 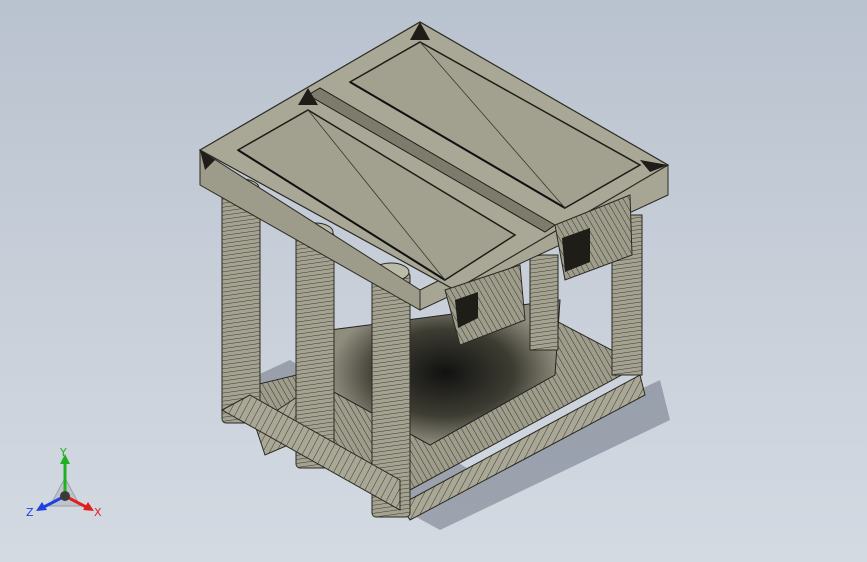 I want to click on orientation-triad: Y X Z, so click(x=65, y=487).